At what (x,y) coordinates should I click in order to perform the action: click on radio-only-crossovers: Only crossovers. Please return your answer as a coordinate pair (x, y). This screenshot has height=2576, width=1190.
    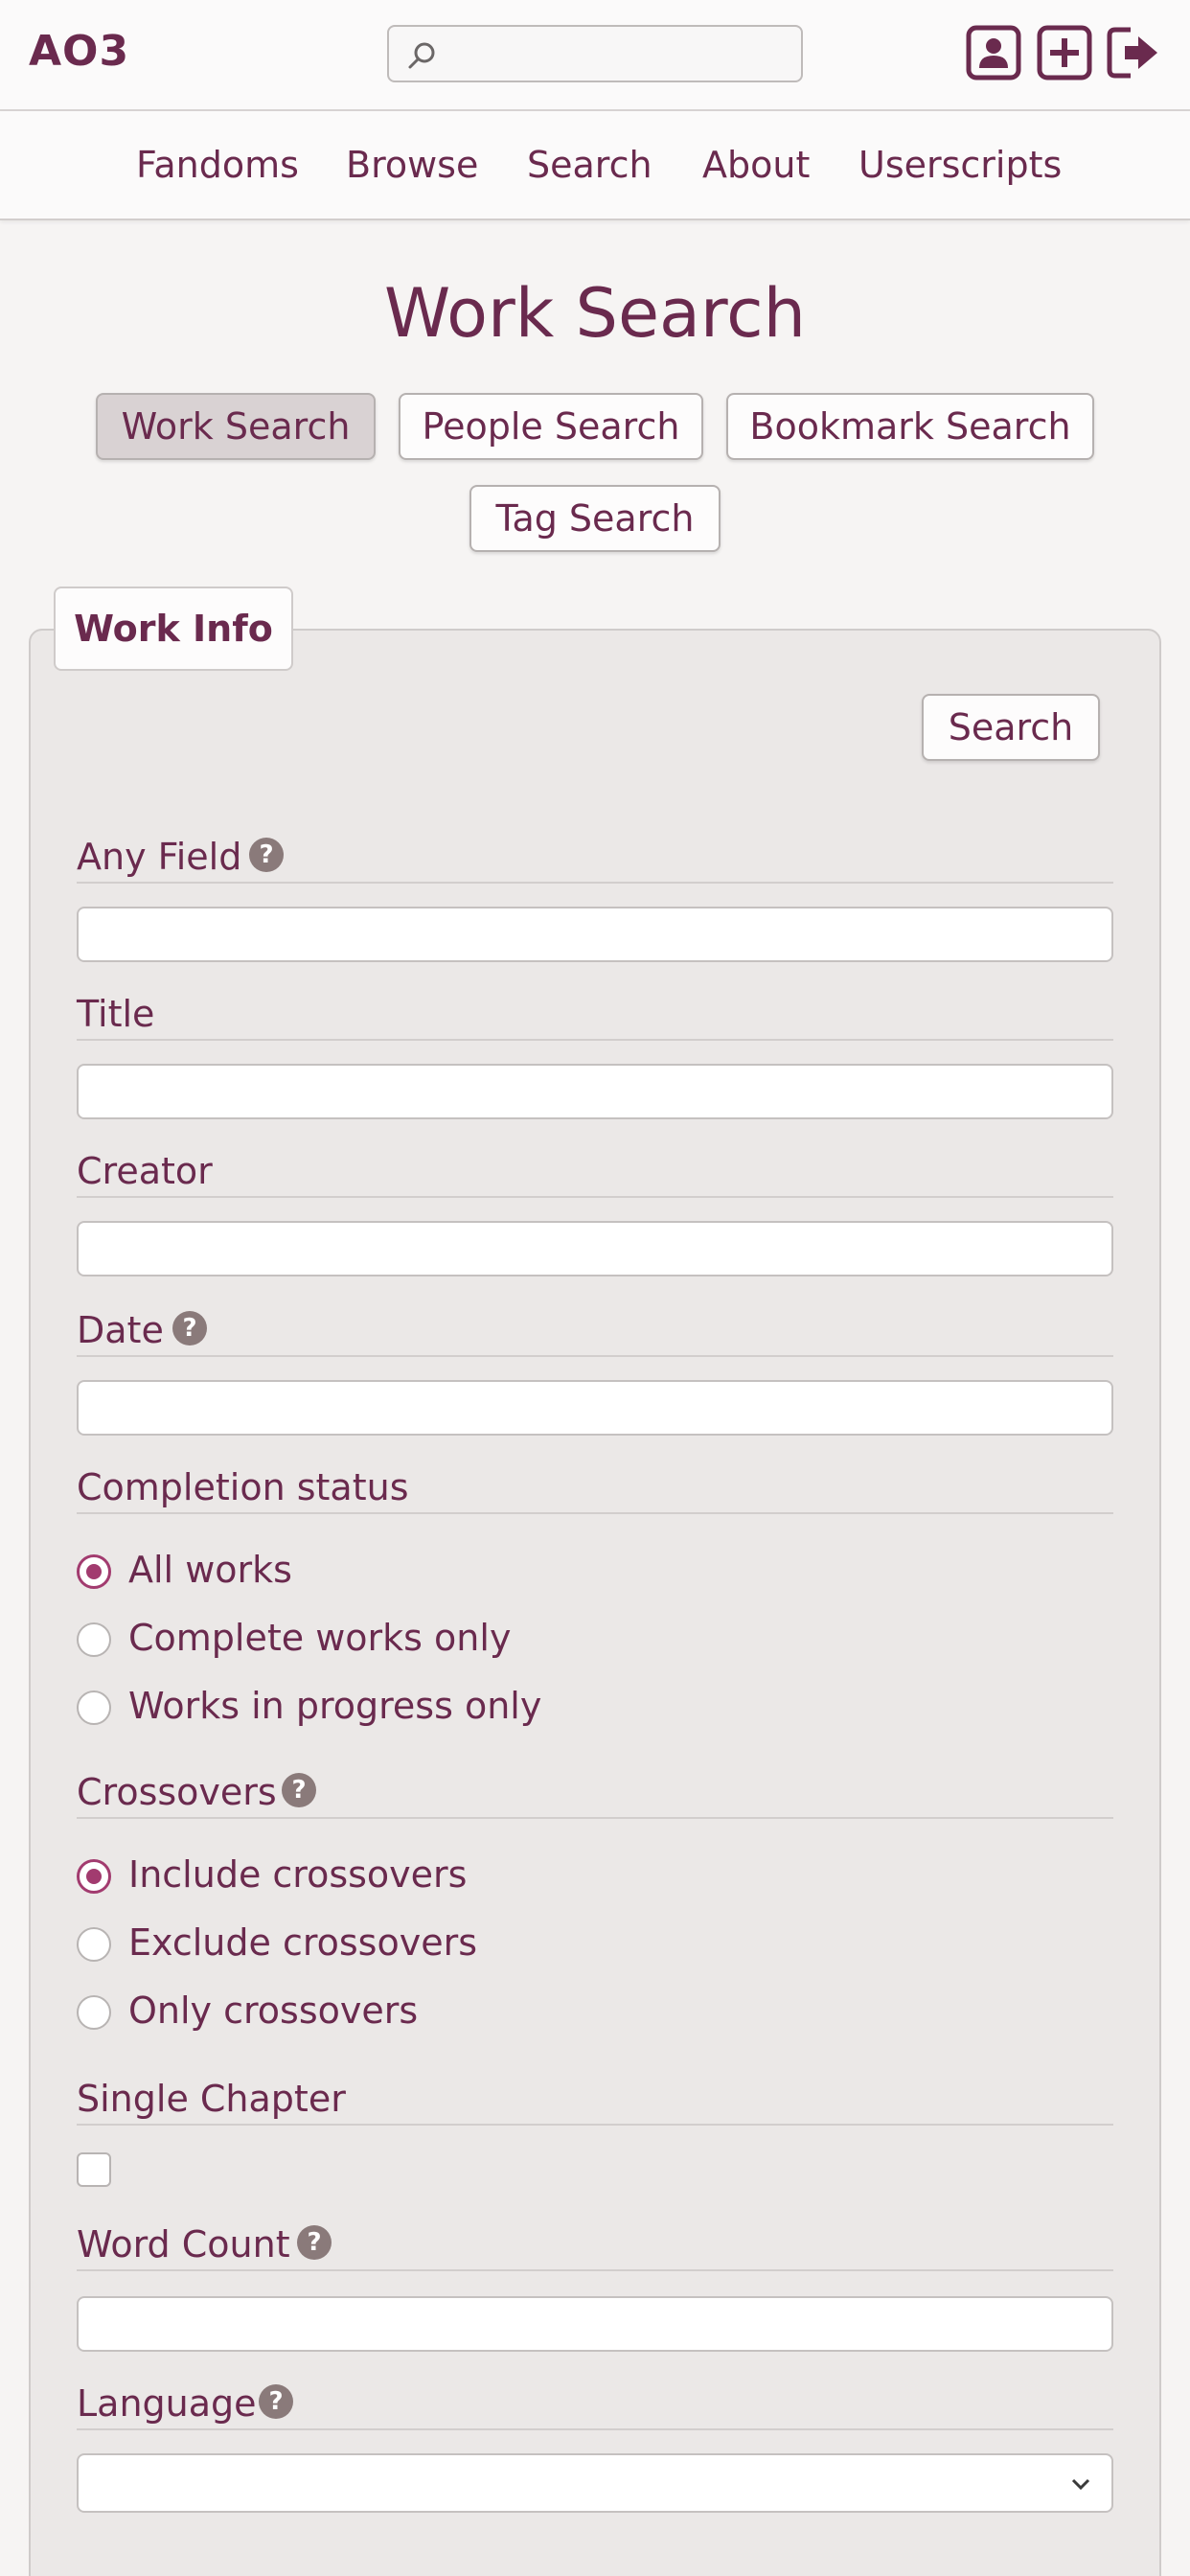
    Looking at the image, I should click on (365, 2013).